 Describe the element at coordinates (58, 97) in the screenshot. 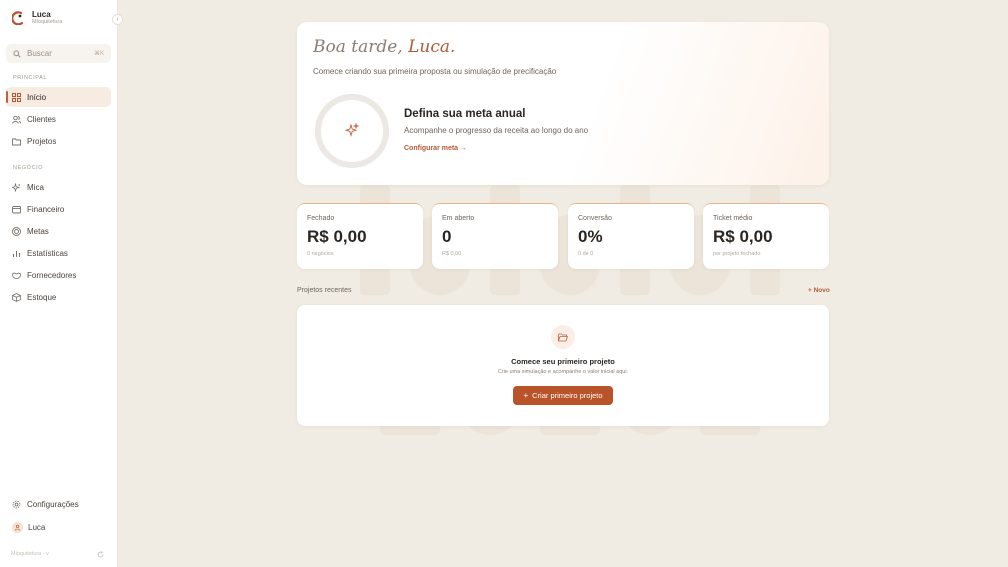

I see `sidebar-item-inicio: Início` at that location.